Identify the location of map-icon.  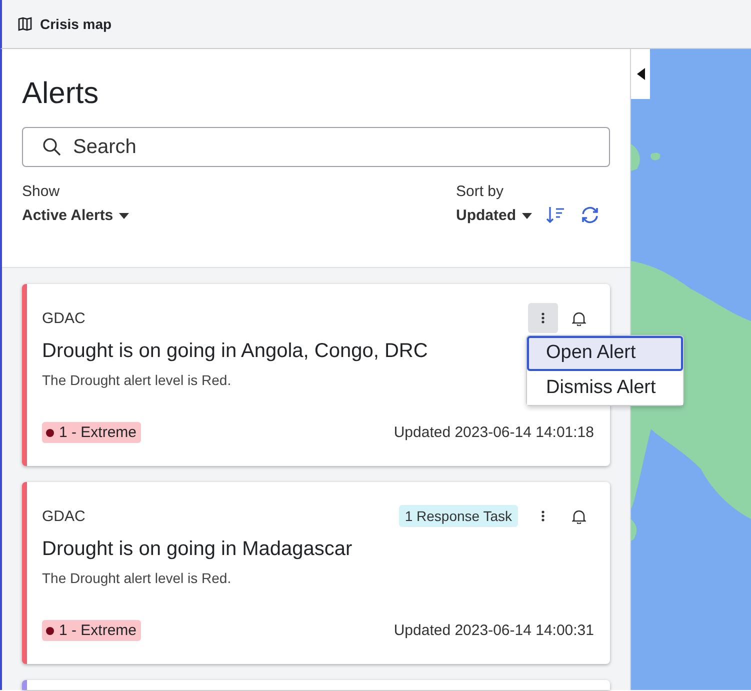
(26, 24).